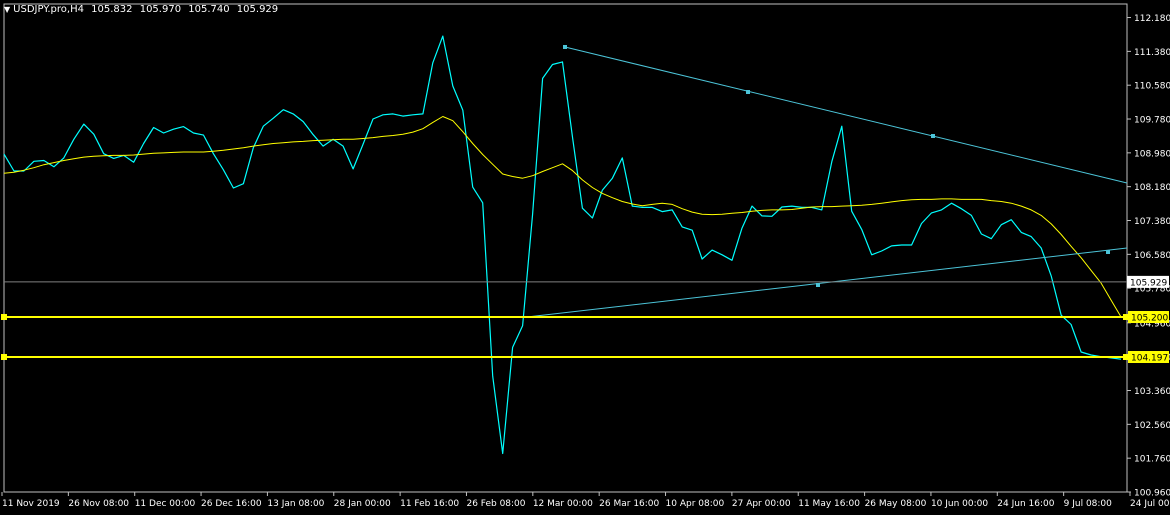 This screenshot has width=1170, height=515. Describe the element at coordinates (48, 9) in the screenshot. I see `symbol-name: USDJPY.pro,H4` at that location.